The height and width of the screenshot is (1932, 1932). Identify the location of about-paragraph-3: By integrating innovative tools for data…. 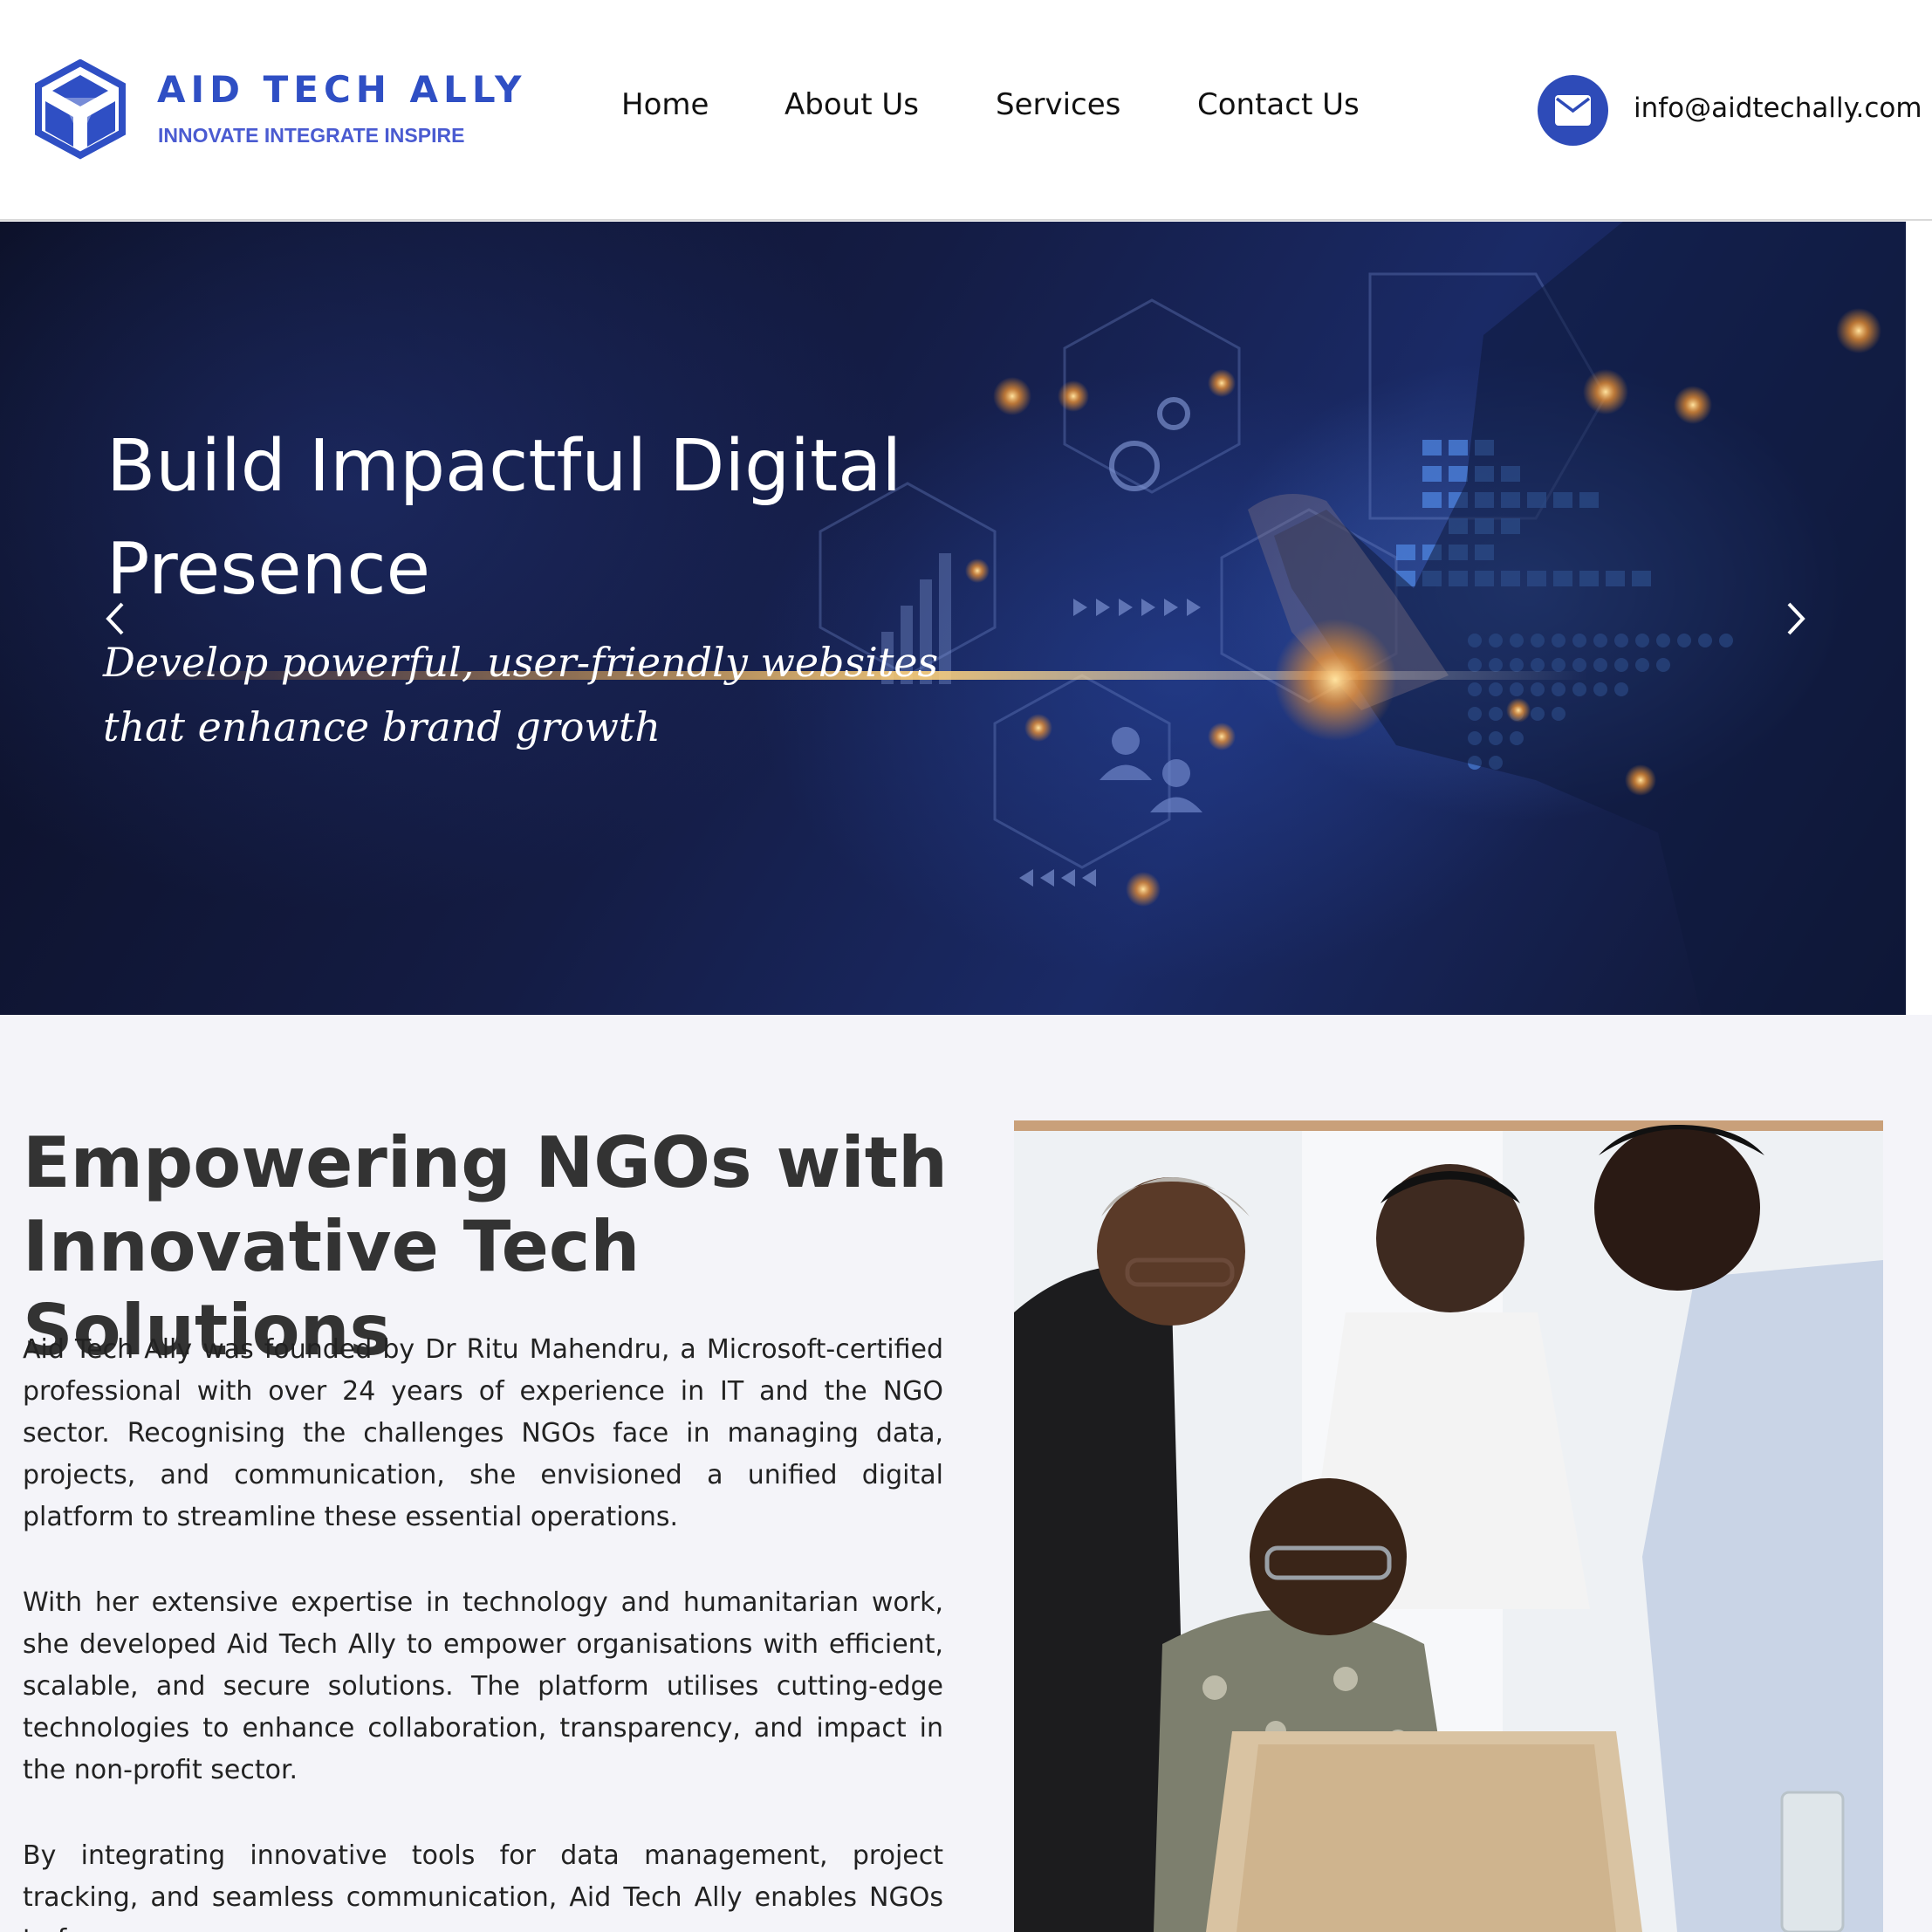
(483, 1886).